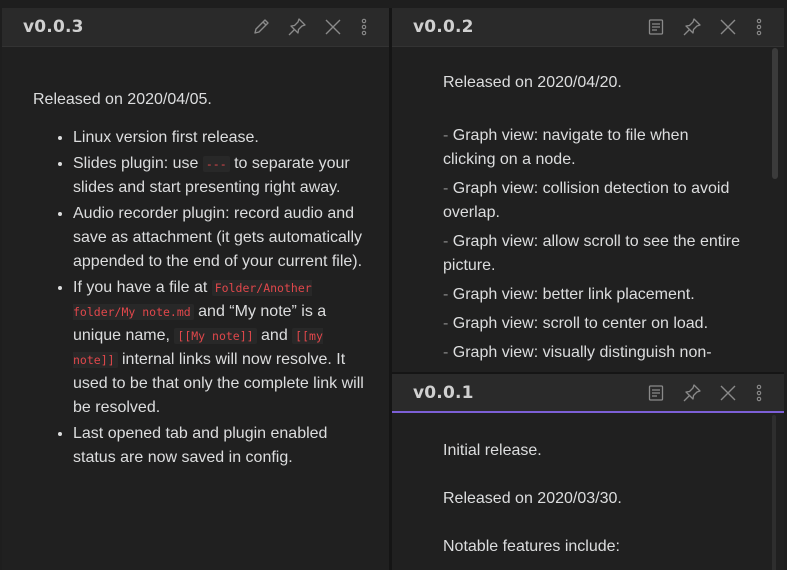 The width and height of the screenshot is (787, 570). Describe the element at coordinates (588, 373) in the screenshot. I see `horizontal-divider` at that location.